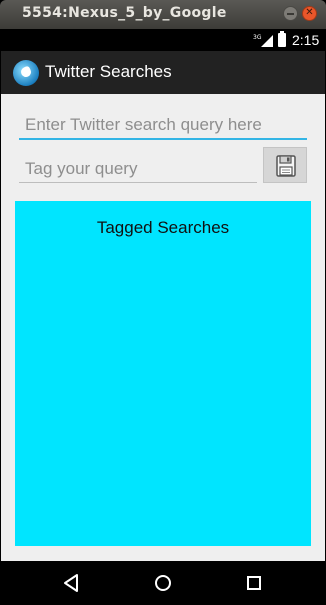 Image resolution: width=326 pixels, height=605 pixels. I want to click on navigation-bar, so click(163, 583).